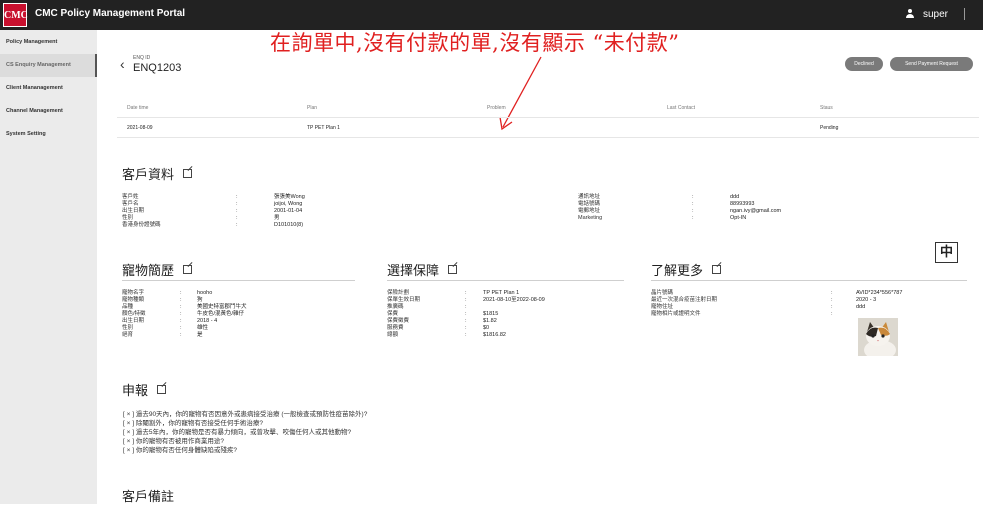 The width and height of the screenshot is (983, 505). What do you see at coordinates (811, 314) in the screenshot?
I see `kv-row: 寵物相片或證明文件:` at bounding box center [811, 314].